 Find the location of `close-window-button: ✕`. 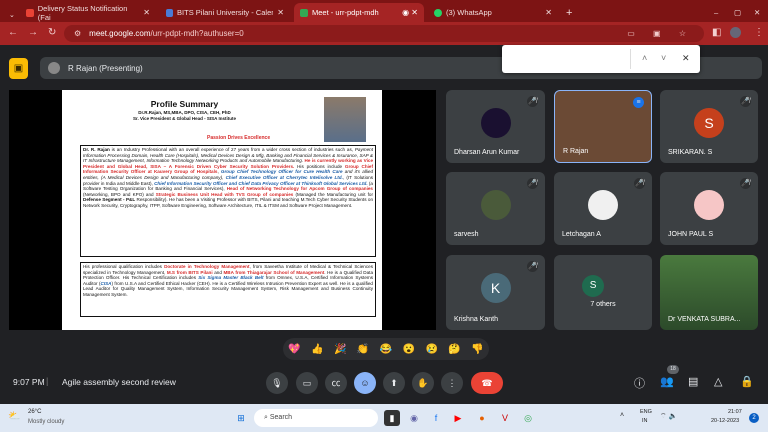

close-window-button: ✕ is located at coordinates (757, 12).